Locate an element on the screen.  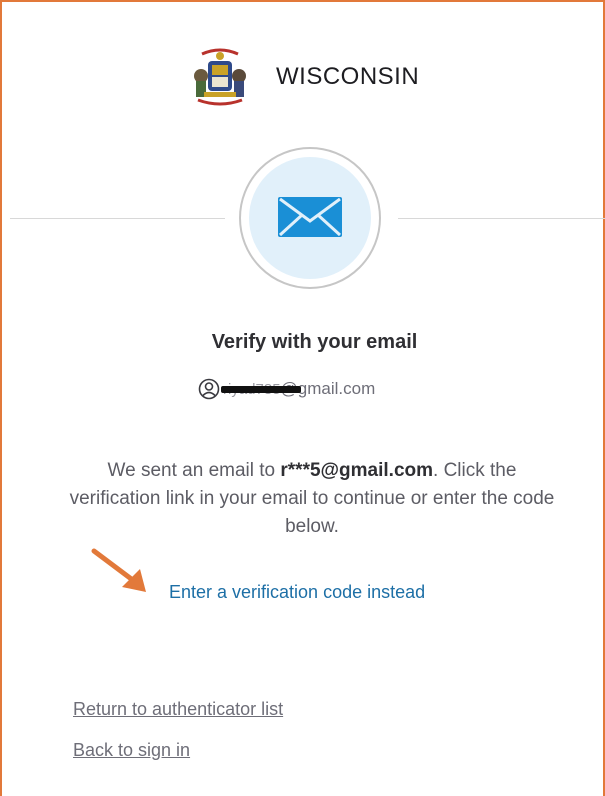
badge-background is located at coordinates (310, 218).